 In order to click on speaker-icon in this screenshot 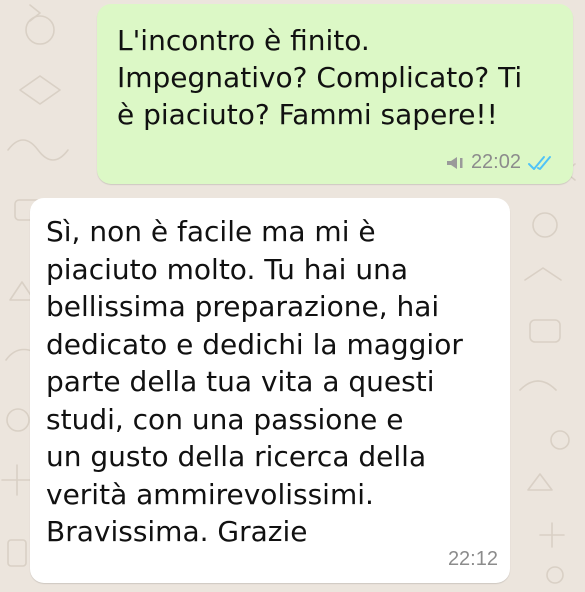, I will do `click(454, 162)`.